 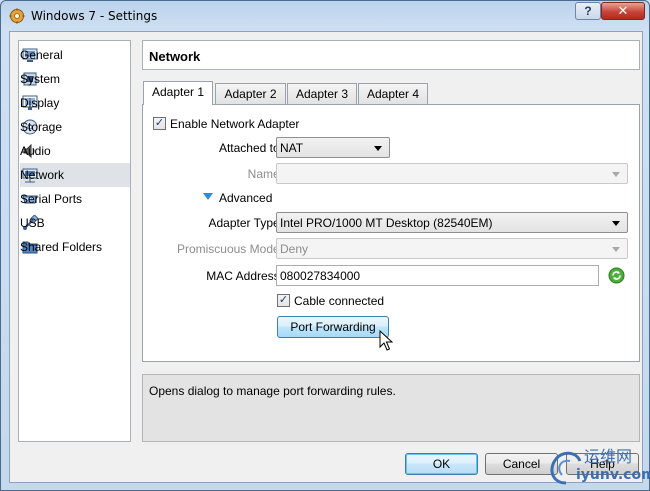 I want to click on sidebar-item-label: Shared Folders, so click(x=61, y=247).